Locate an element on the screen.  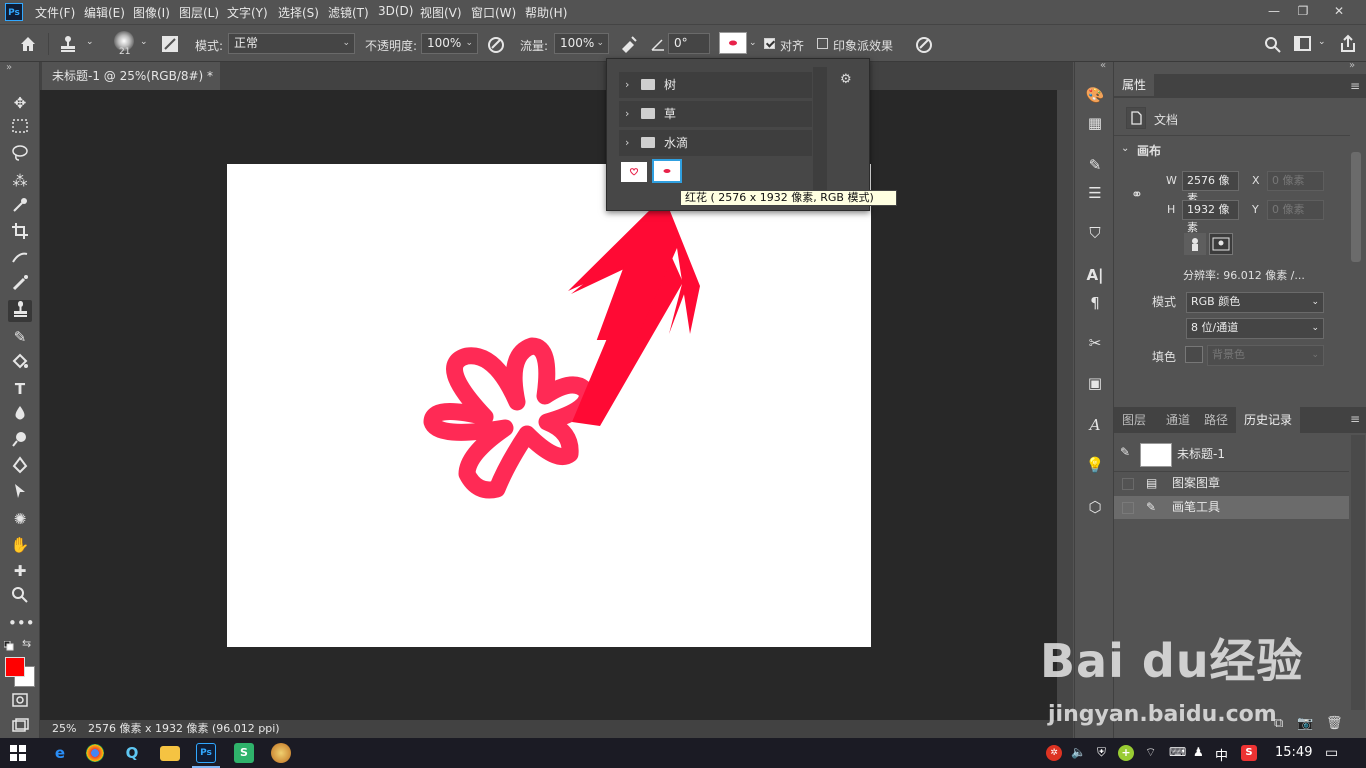
mode-select: 正常 ⌄ is located at coordinates (291, 43).